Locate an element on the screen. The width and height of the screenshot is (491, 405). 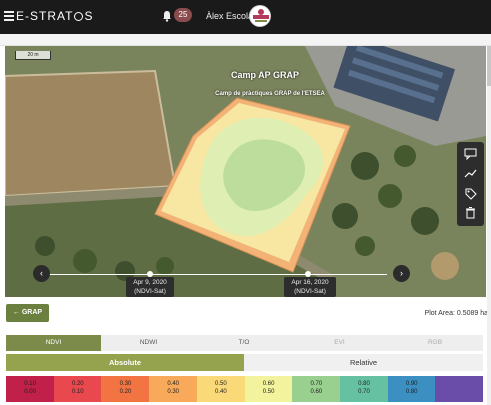
legend-bin: 0.60 0.50 is located at coordinates (268, 389).